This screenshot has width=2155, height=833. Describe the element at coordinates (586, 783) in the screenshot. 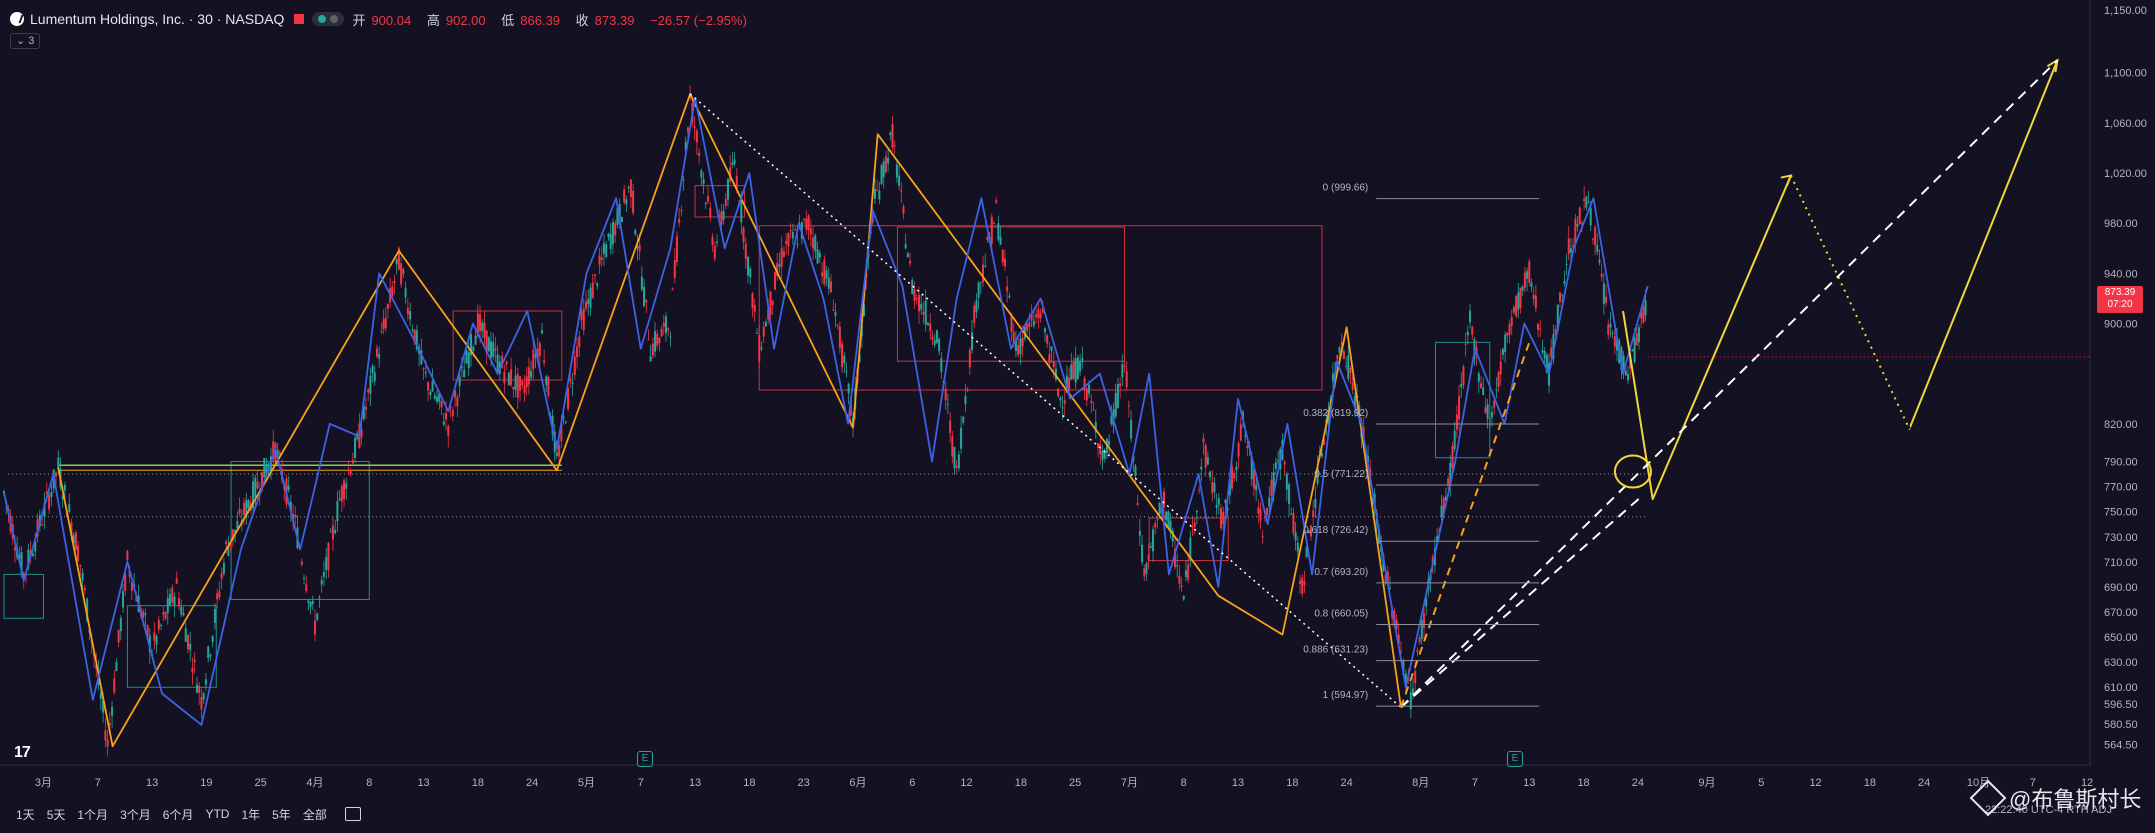

I see `x-tick-label: 5月` at that location.